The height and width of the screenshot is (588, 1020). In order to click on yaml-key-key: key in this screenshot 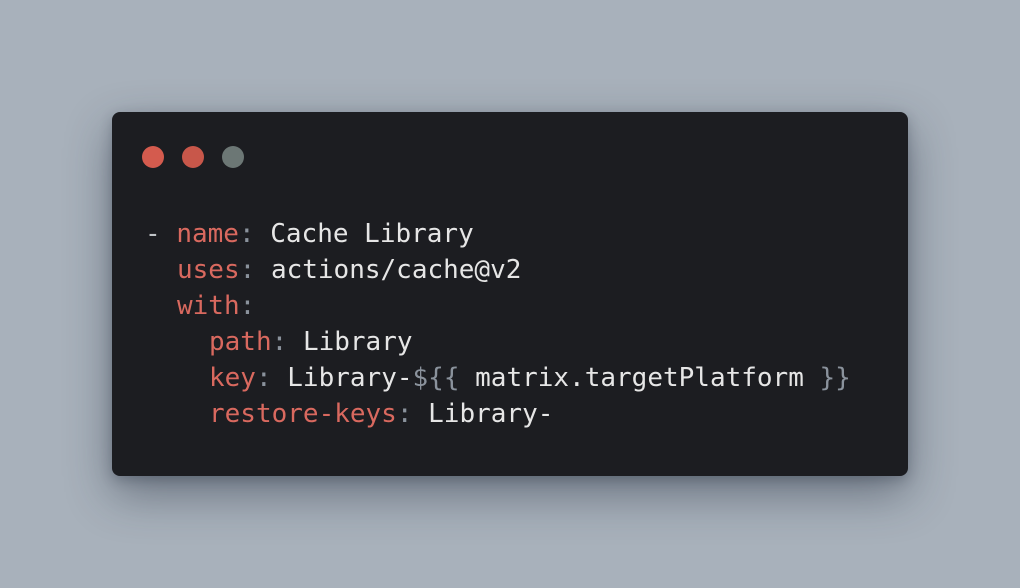, I will do `click(232, 378)`.